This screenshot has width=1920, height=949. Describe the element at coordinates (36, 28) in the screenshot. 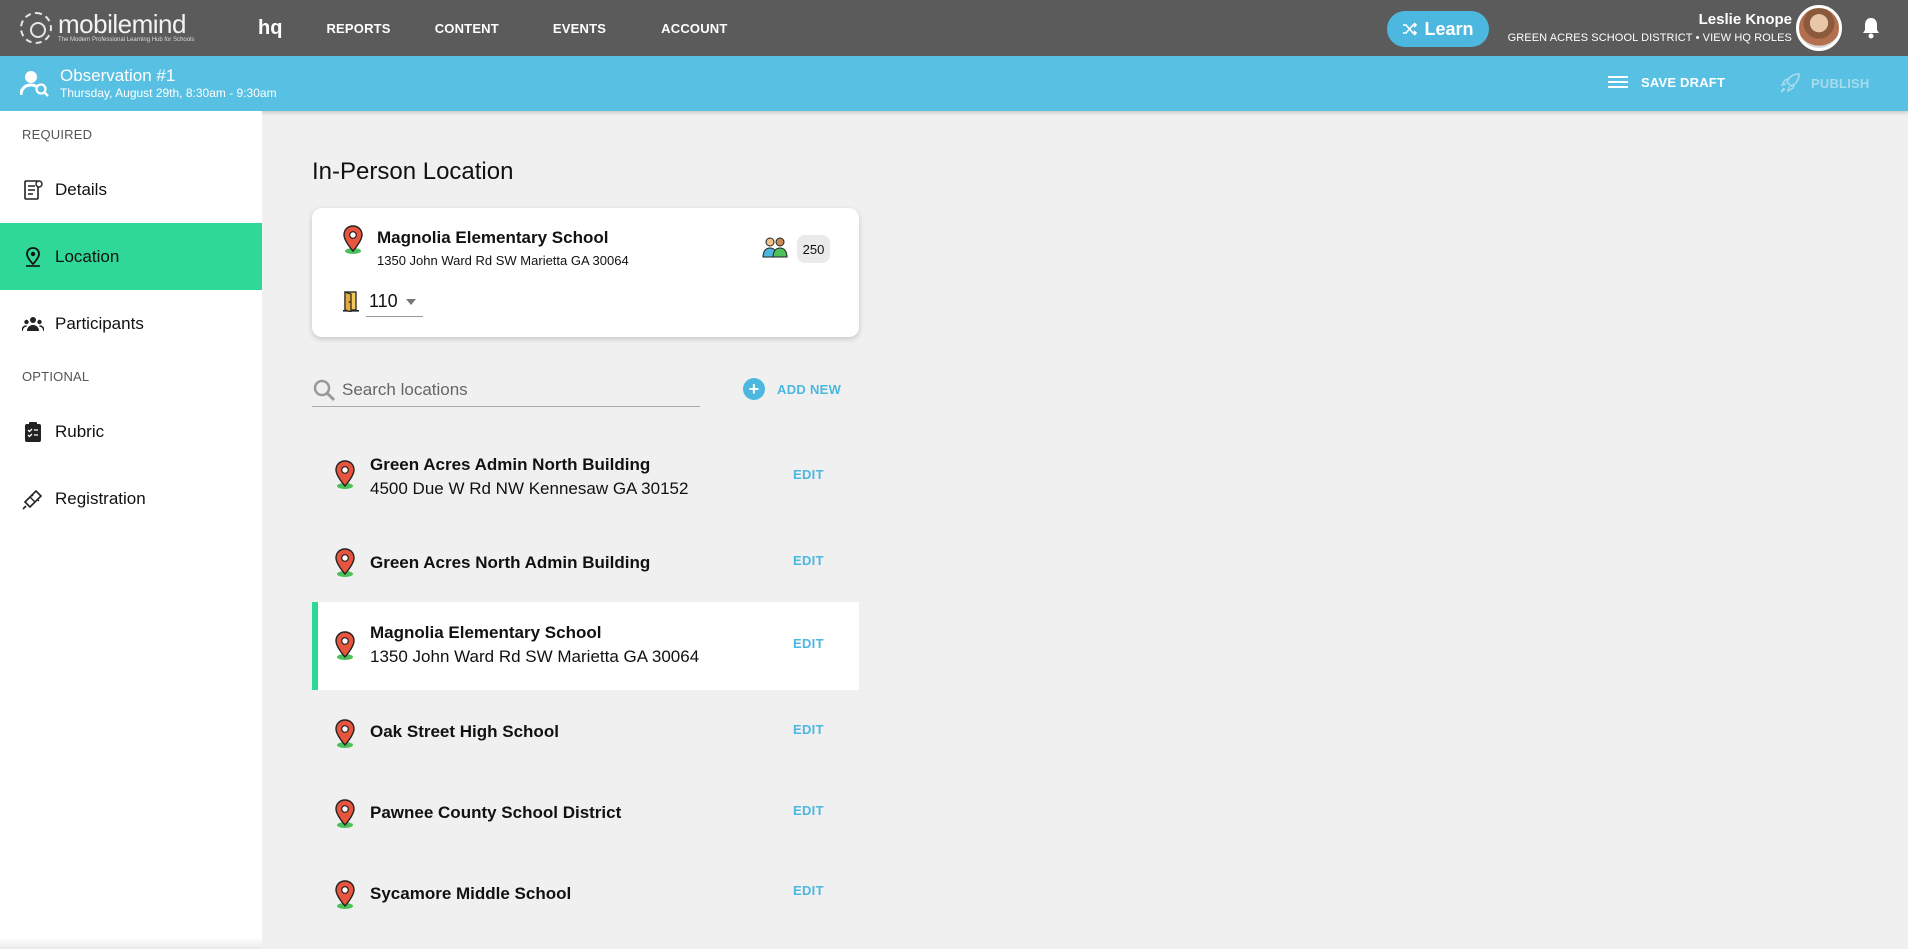

I see `mobilemind-logo-icon` at that location.